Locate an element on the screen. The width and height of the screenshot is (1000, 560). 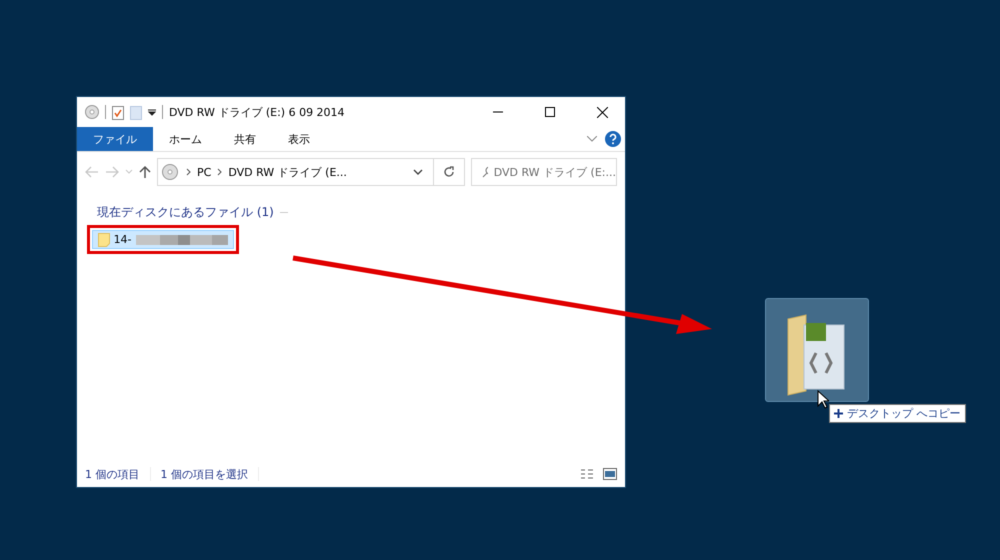
ribbon-tab: ホーム is located at coordinates (185, 139).